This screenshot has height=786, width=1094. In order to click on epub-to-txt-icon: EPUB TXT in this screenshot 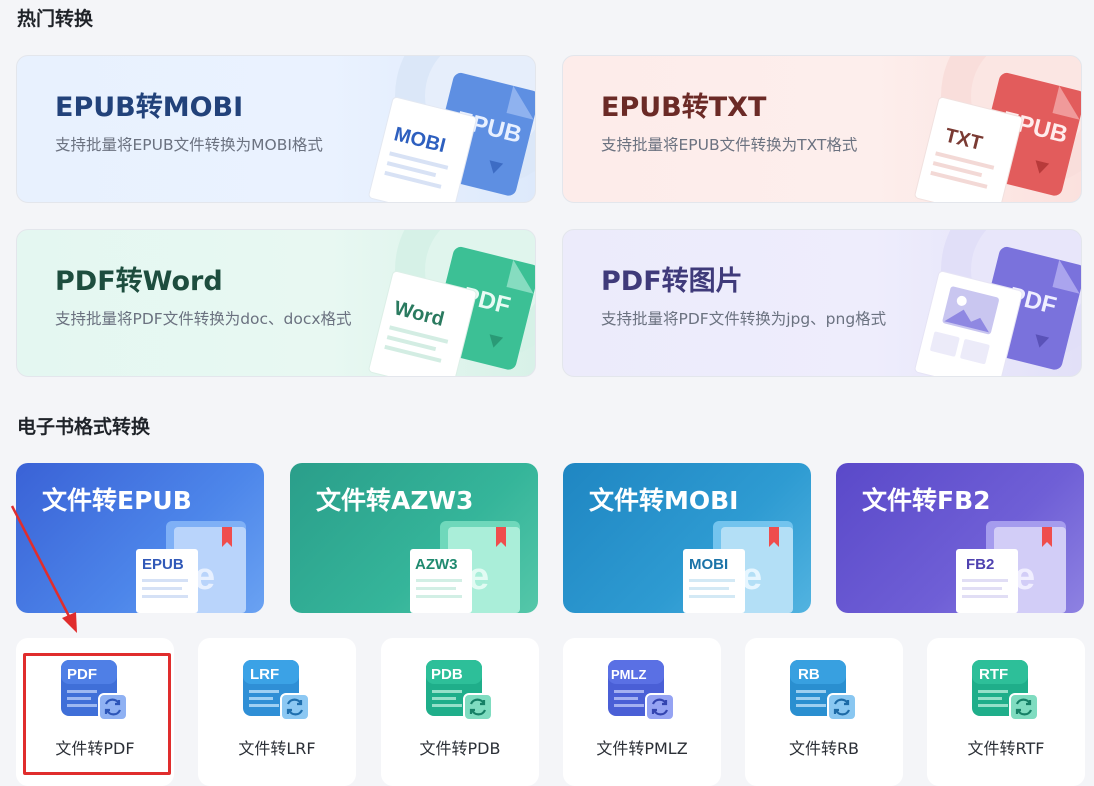, I will do `click(997, 129)`.